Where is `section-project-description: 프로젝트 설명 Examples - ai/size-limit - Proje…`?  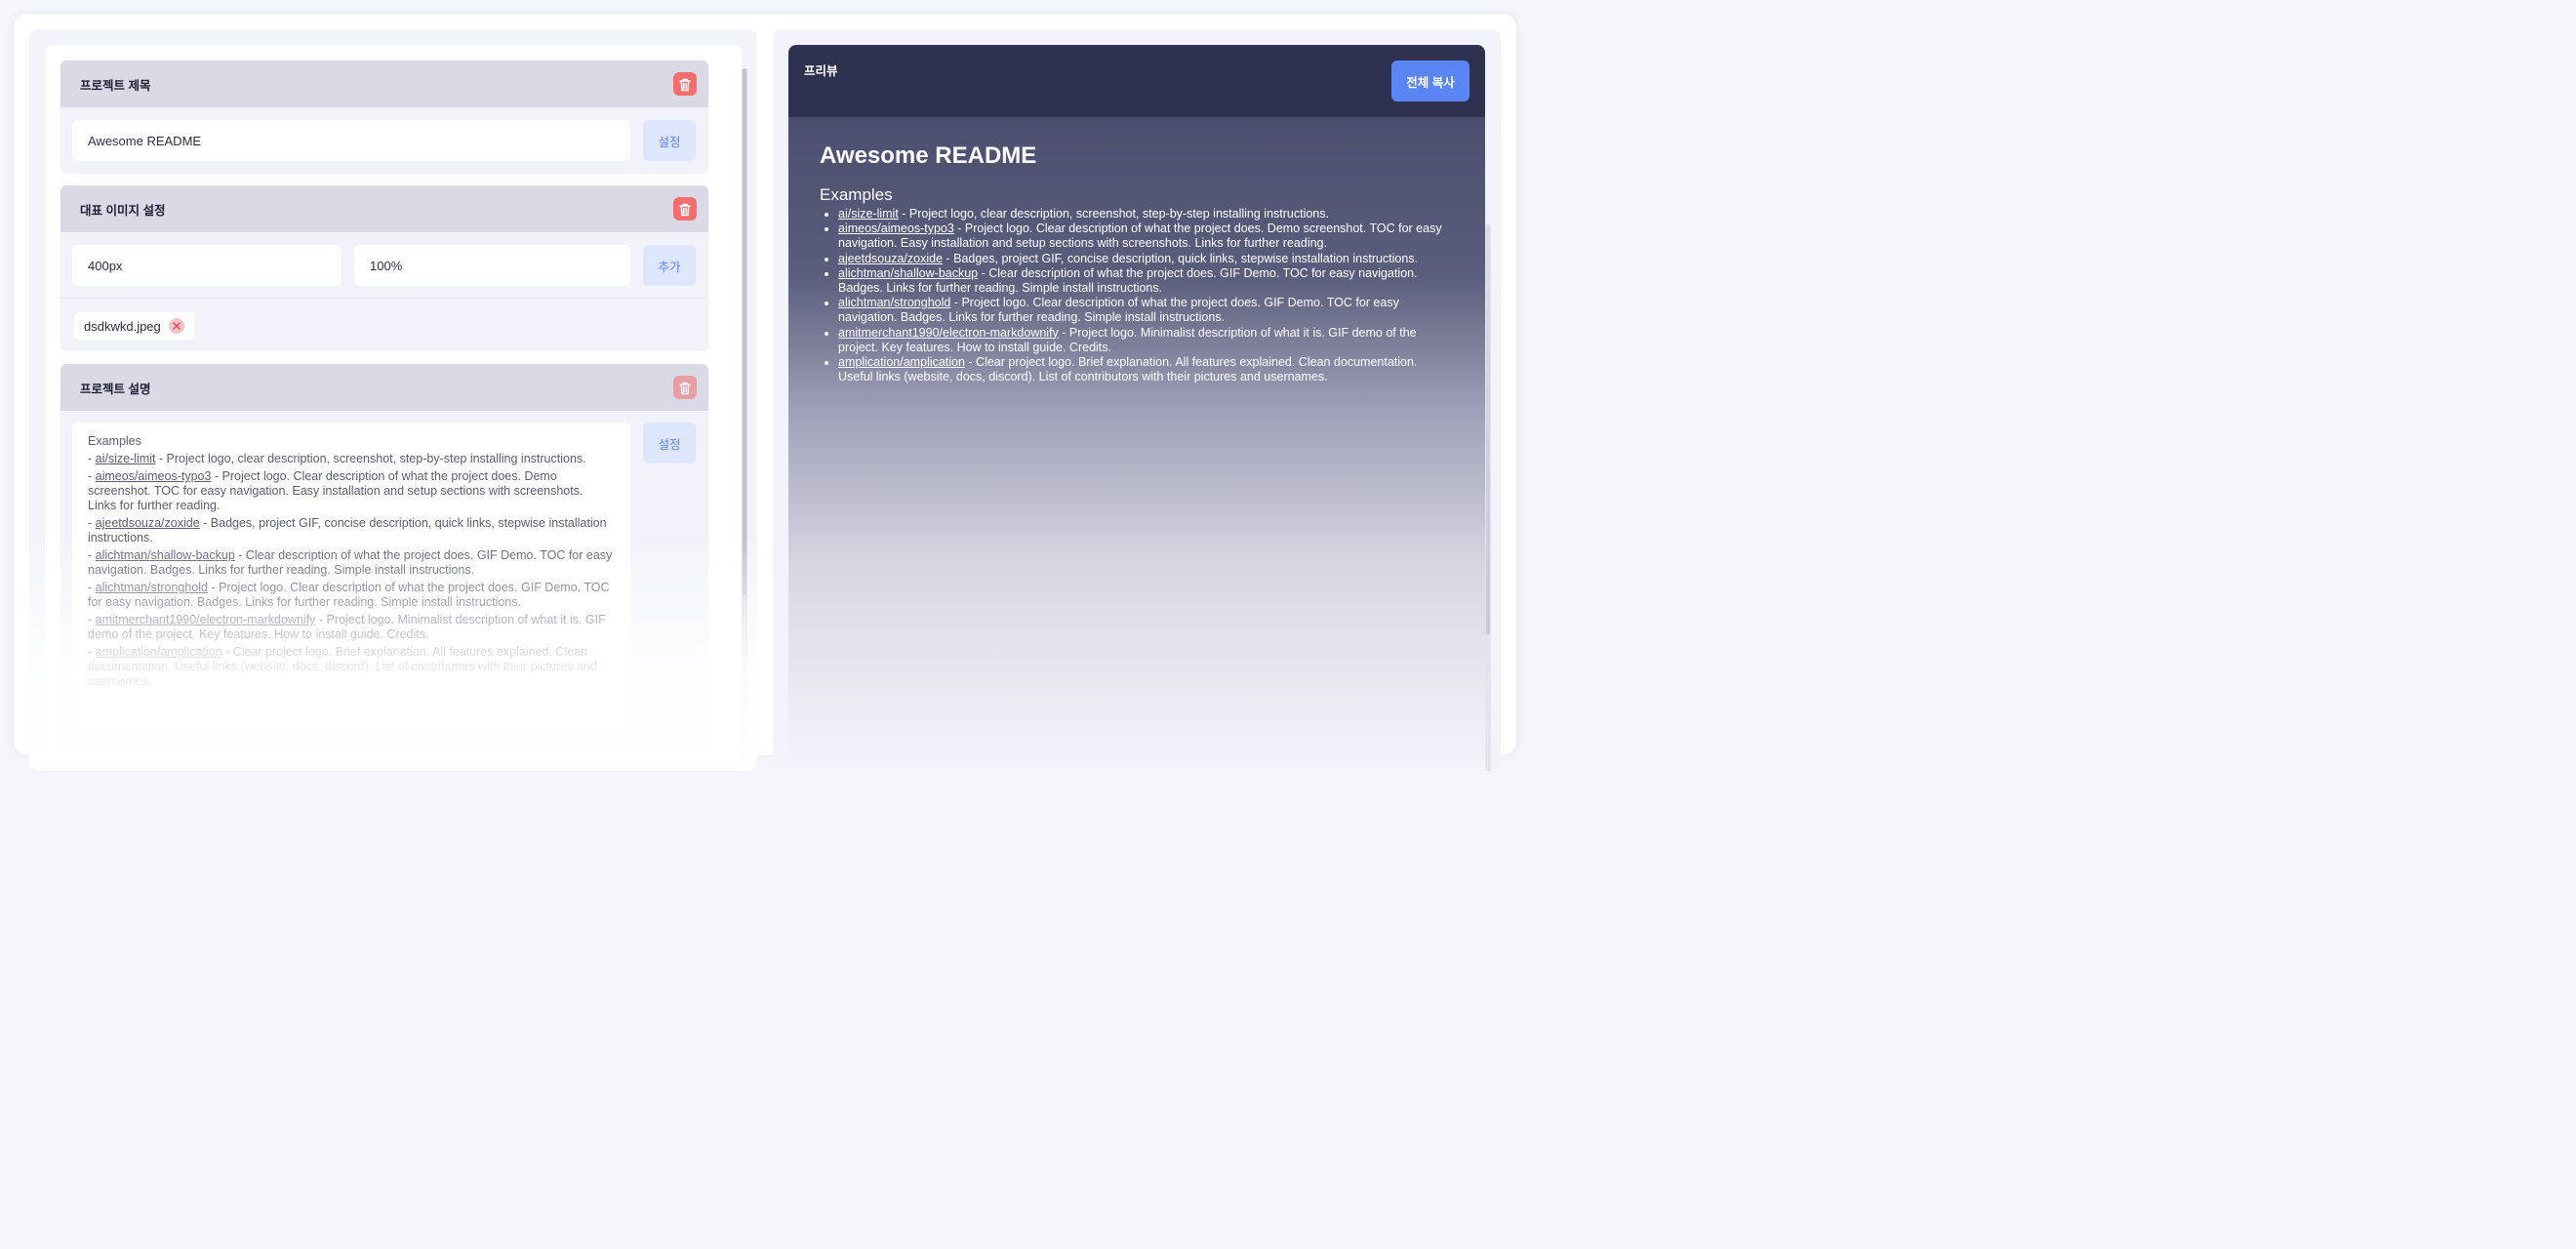
section-project-description: 프로젝트 설명 Examples - ai/size-limit - Proje… is located at coordinates (384, 559).